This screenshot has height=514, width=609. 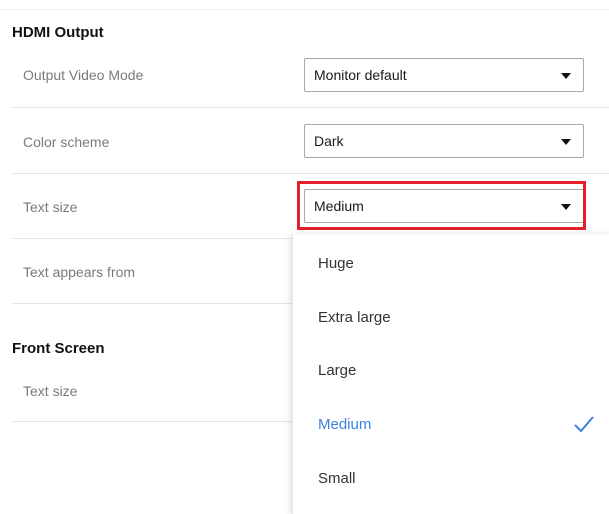 I want to click on check-icon, so click(x=584, y=424).